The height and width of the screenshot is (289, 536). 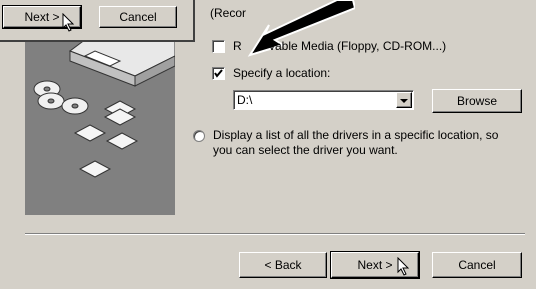 What do you see at coordinates (97, 21) in the screenshot?
I see `enlarged-button-inset: Next > Cancel` at bounding box center [97, 21].